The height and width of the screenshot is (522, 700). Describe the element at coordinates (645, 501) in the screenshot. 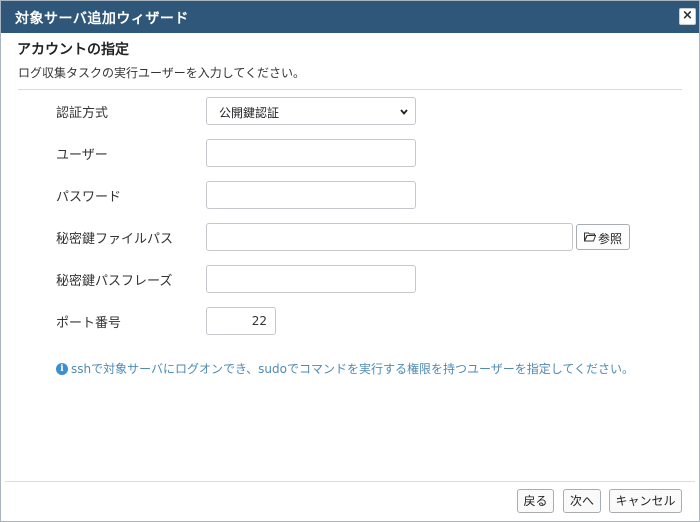

I see `cancel-button: キャンセル` at that location.